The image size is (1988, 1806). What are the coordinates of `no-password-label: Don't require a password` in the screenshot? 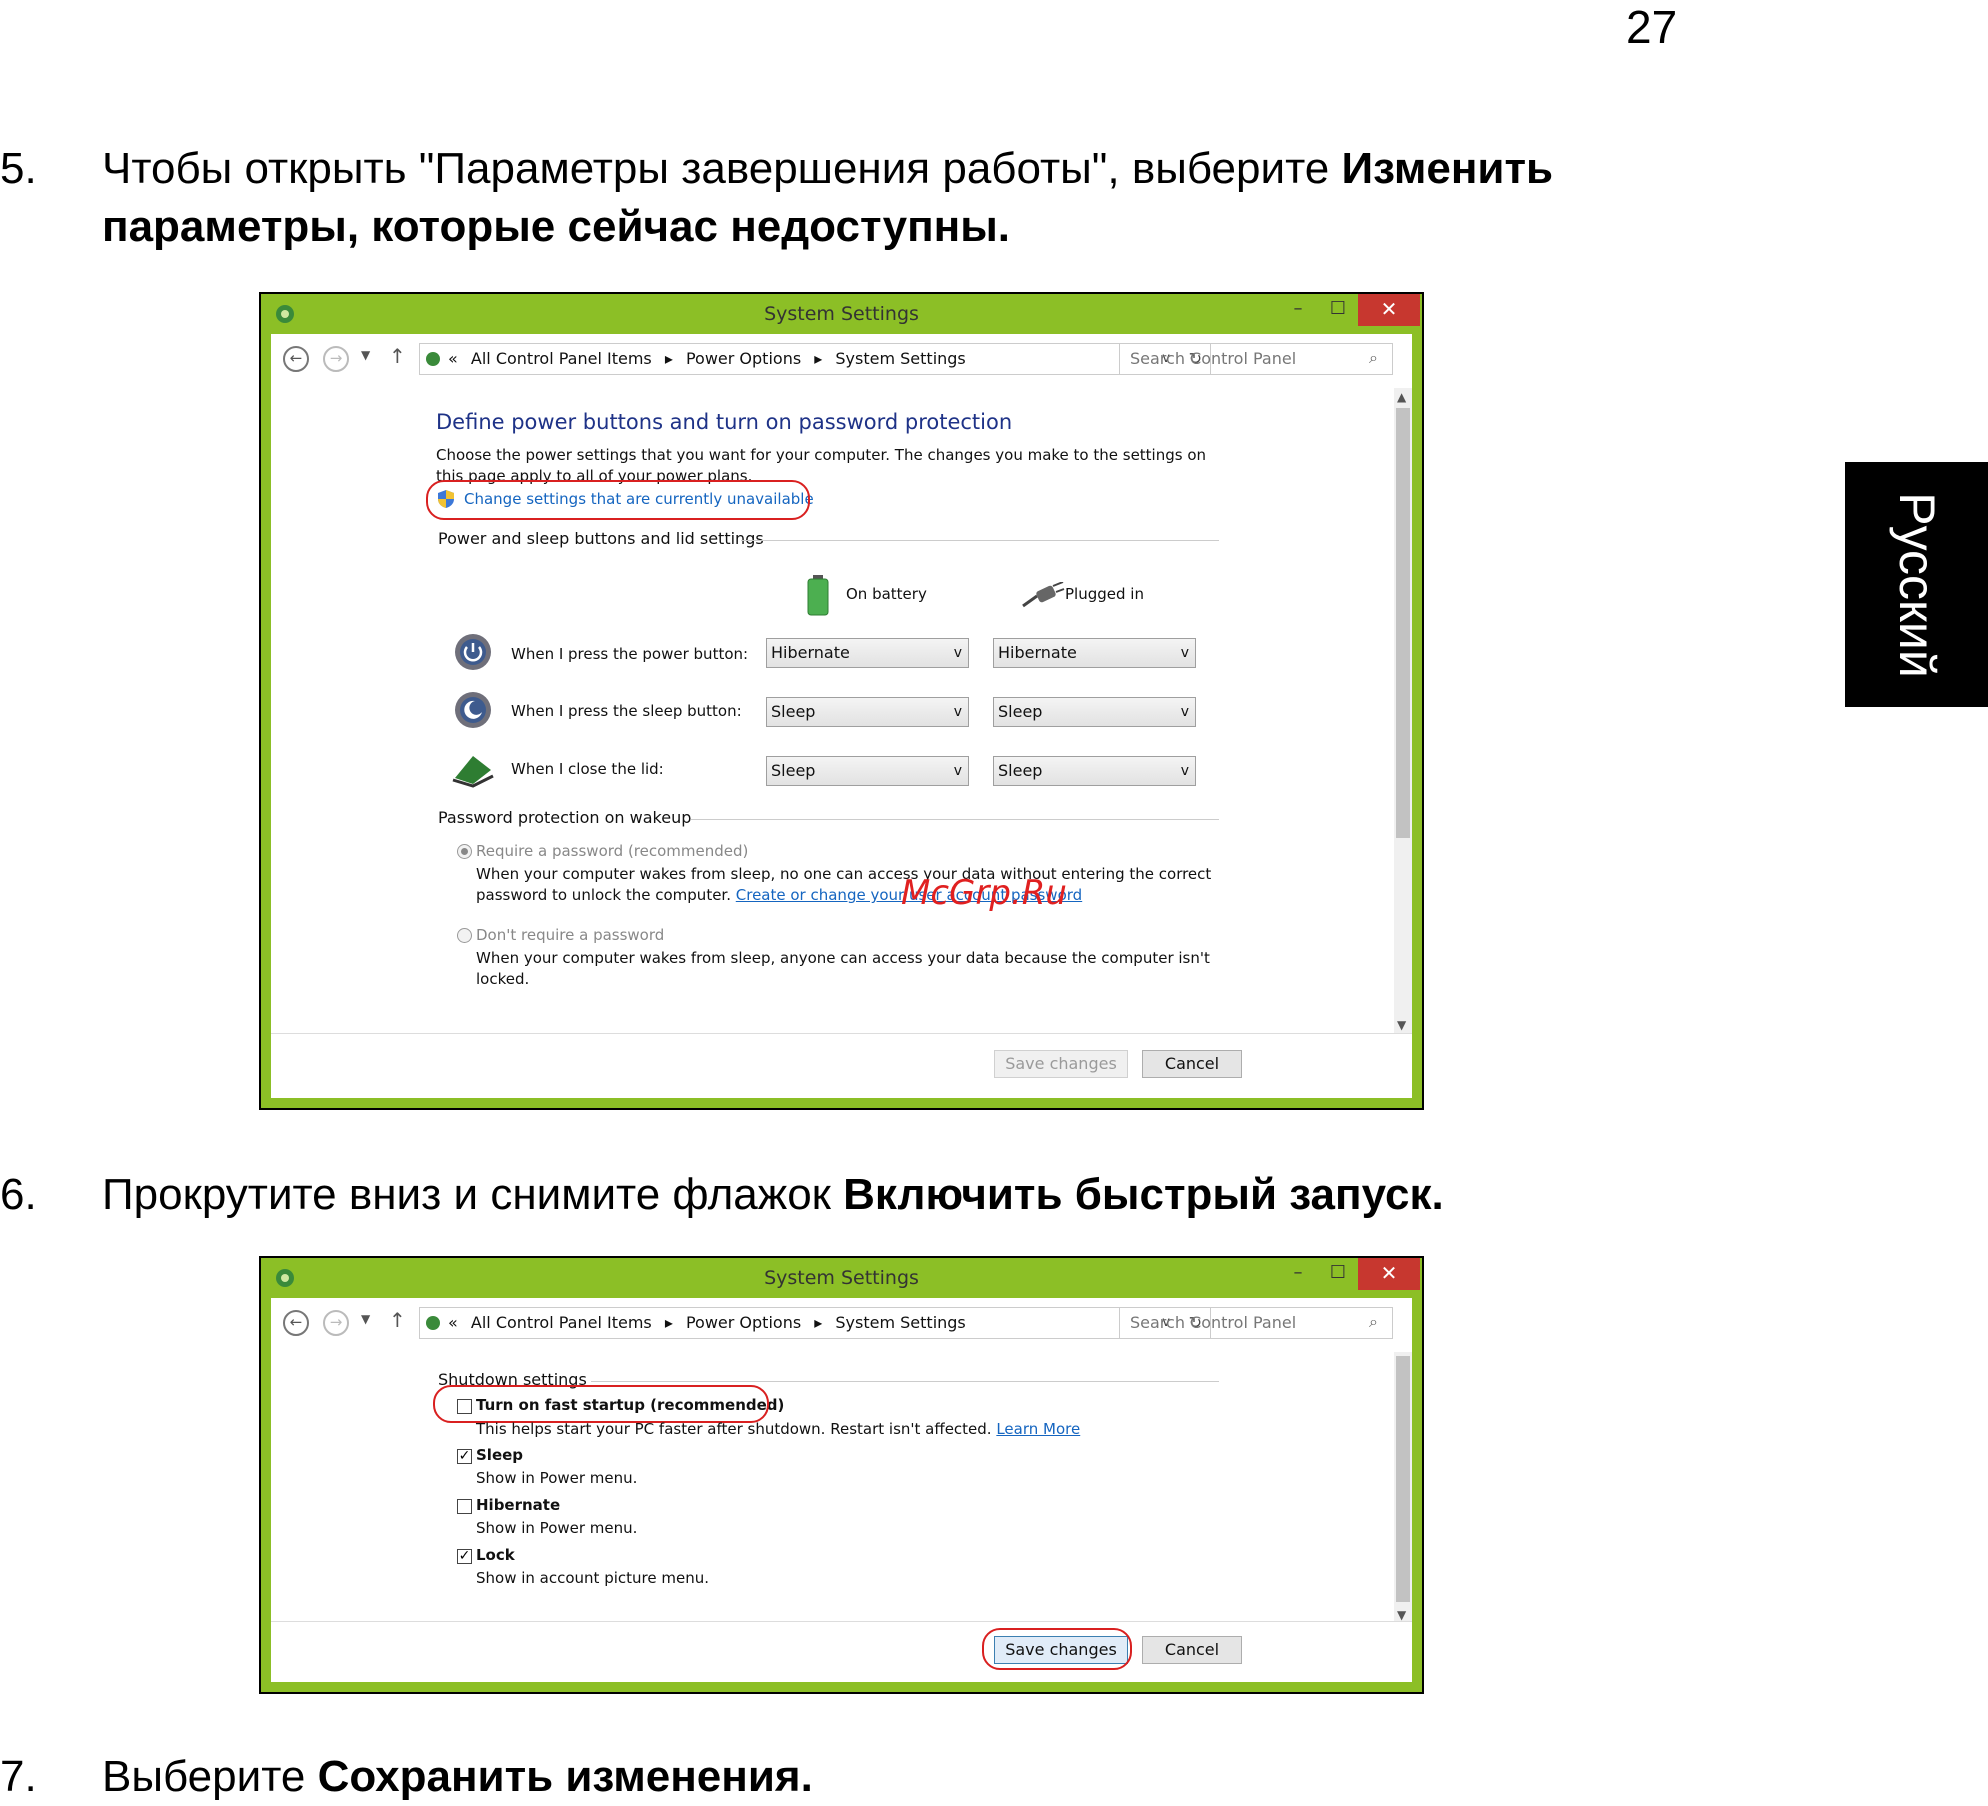 It's located at (570, 935).